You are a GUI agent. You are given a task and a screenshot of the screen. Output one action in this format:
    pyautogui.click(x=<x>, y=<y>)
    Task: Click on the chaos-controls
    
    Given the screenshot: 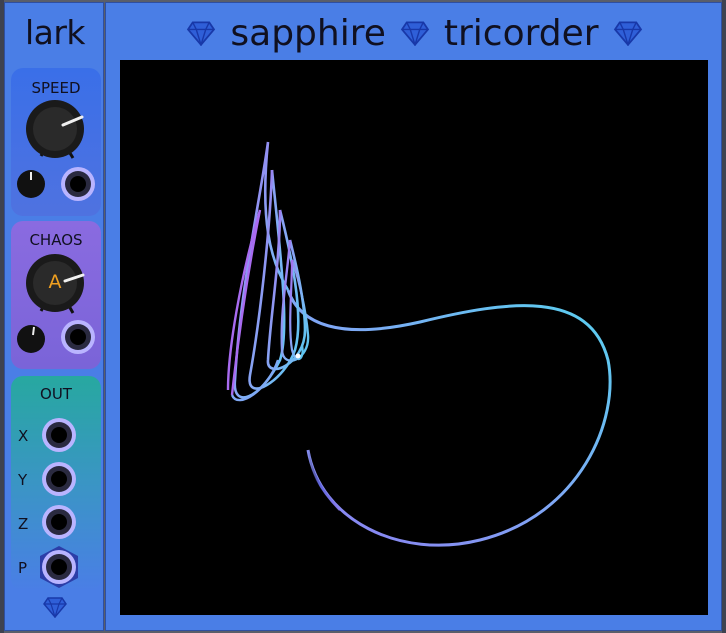 What is the action you would take?
    pyautogui.click(x=56, y=304)
    